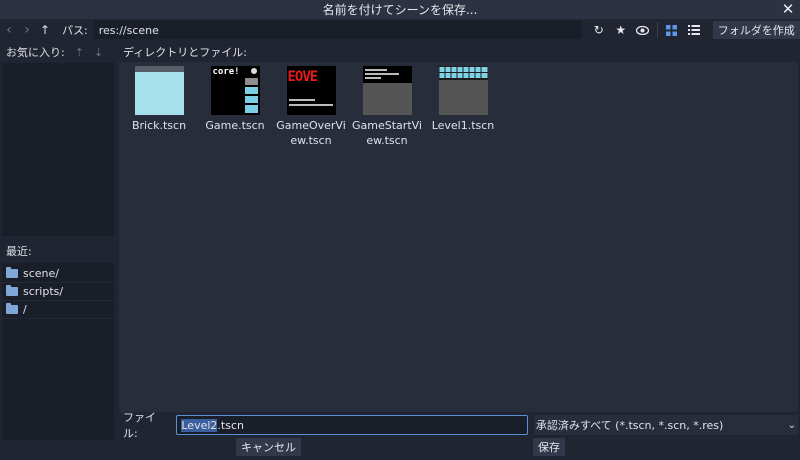  I want to click on path-bar: ‹ › ↑ パス: ↻ ★ フォルダを作成, so click(400, 30).